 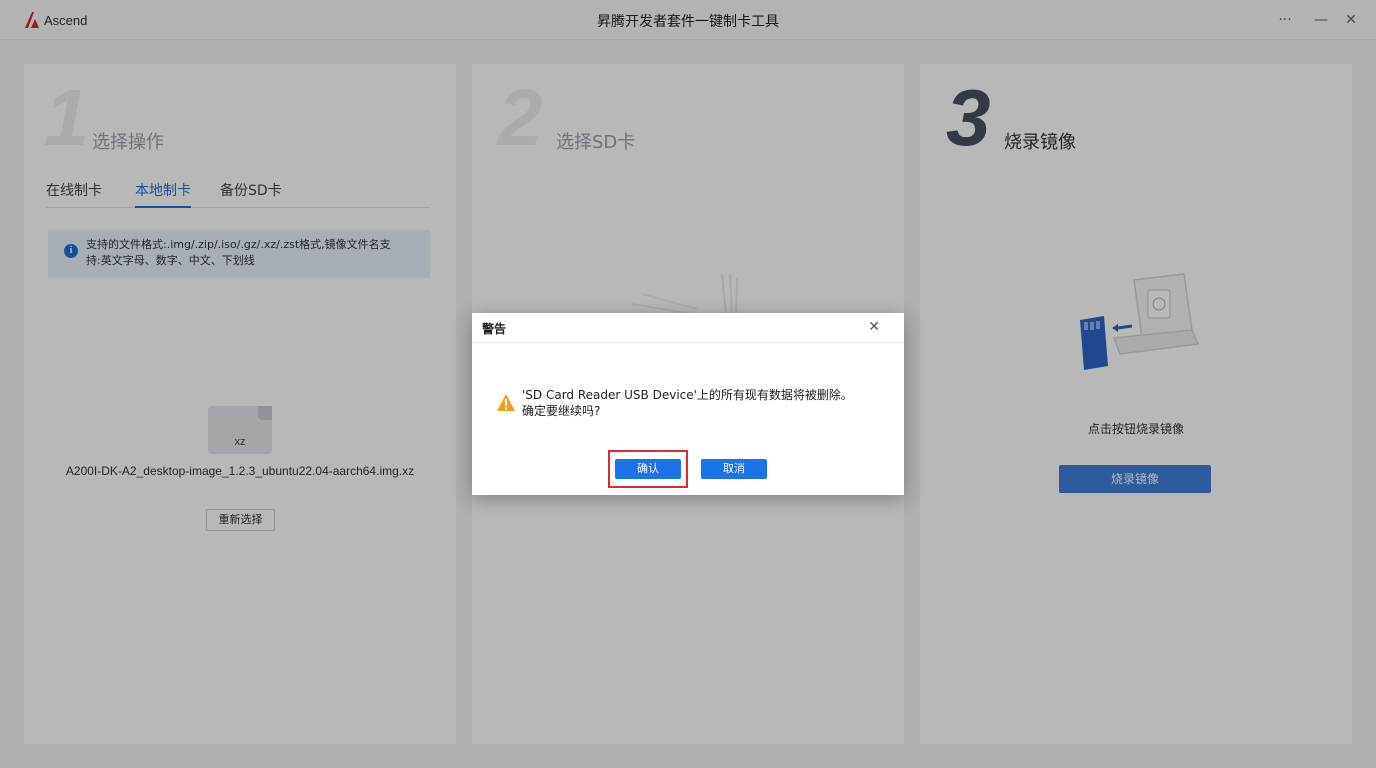 I want to click on cancel-button: 取消, so click(x=734, y=469).